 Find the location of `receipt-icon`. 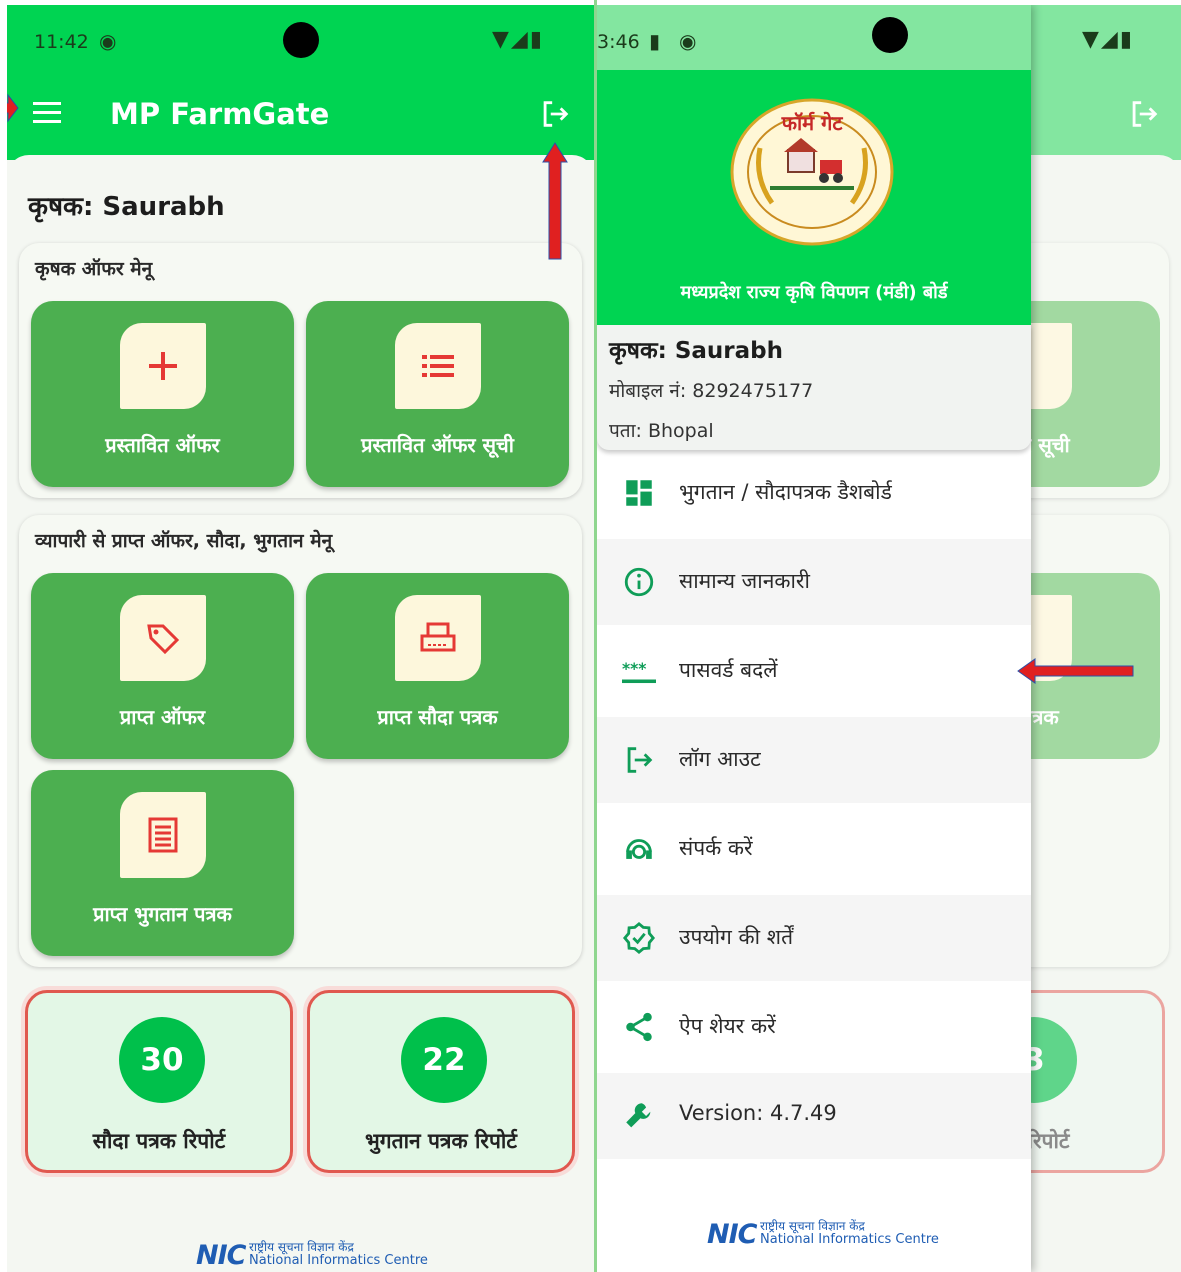

receipt-icon is located at coordinates (163, 835).